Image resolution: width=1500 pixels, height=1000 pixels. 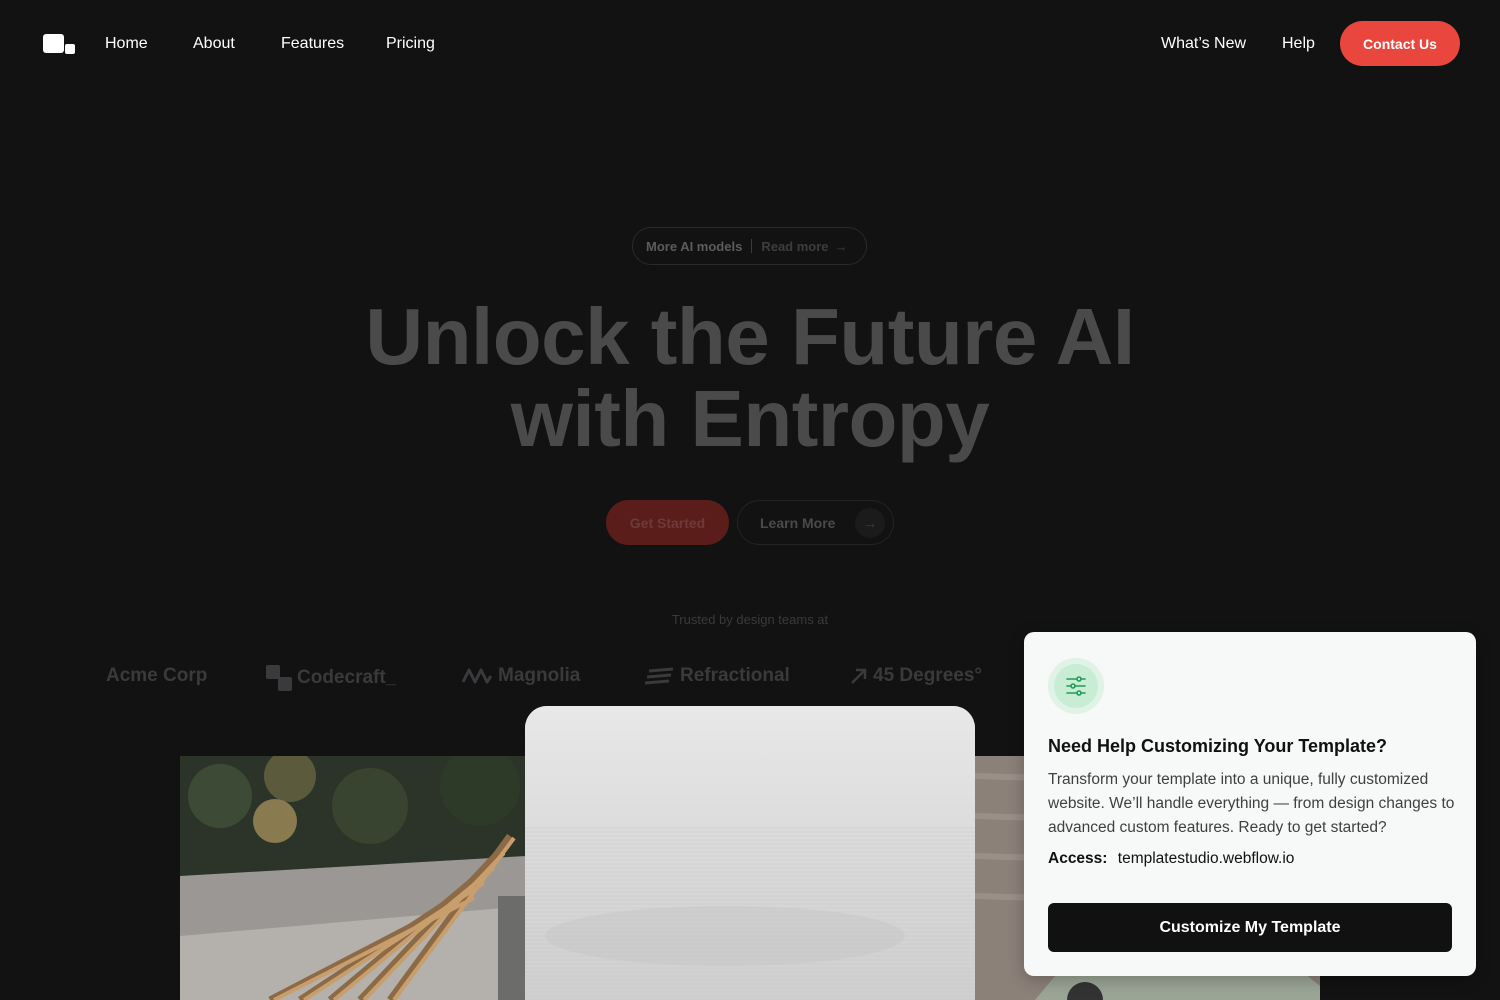 What do you see at coordinates (1250, 927) in the screenshot?
I see `customize-template-button: Customize My Template` at bounding box center [1250, 927].